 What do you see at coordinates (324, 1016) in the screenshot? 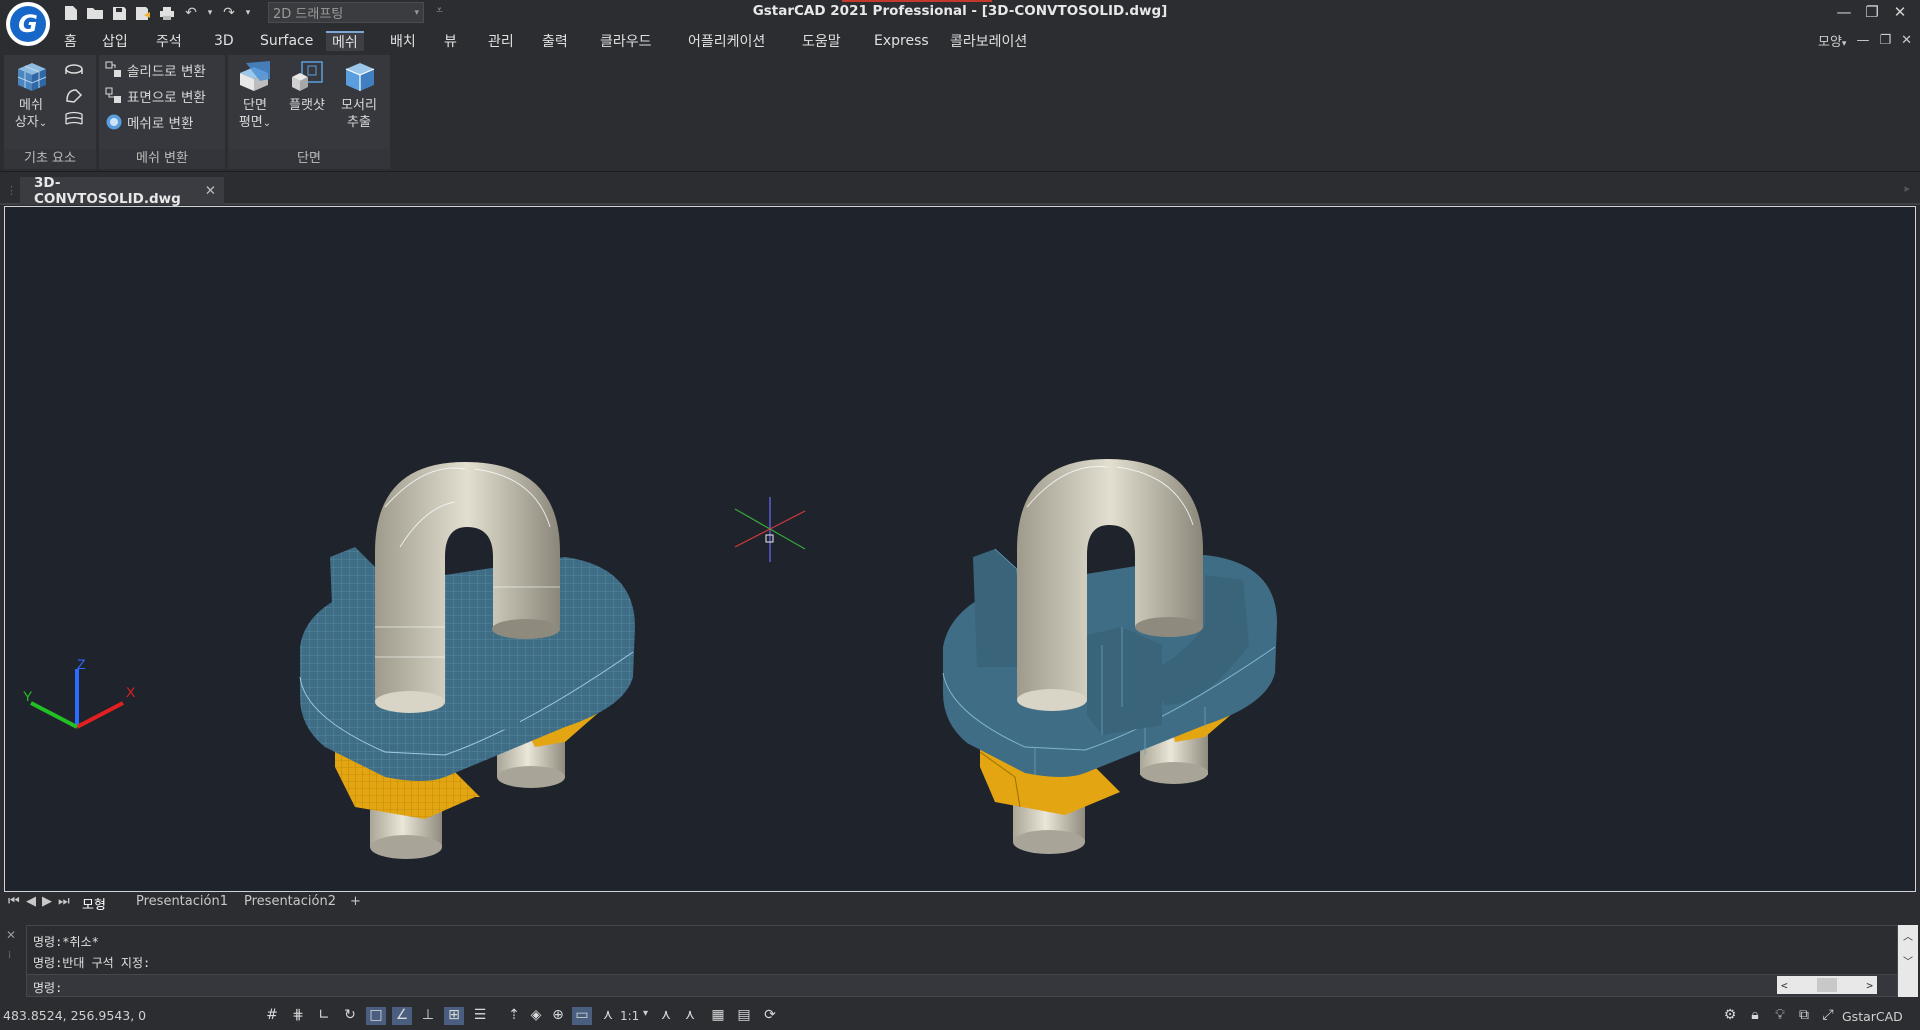
I see `ortho-icon: ∟` at bounding box center [324, 1016].